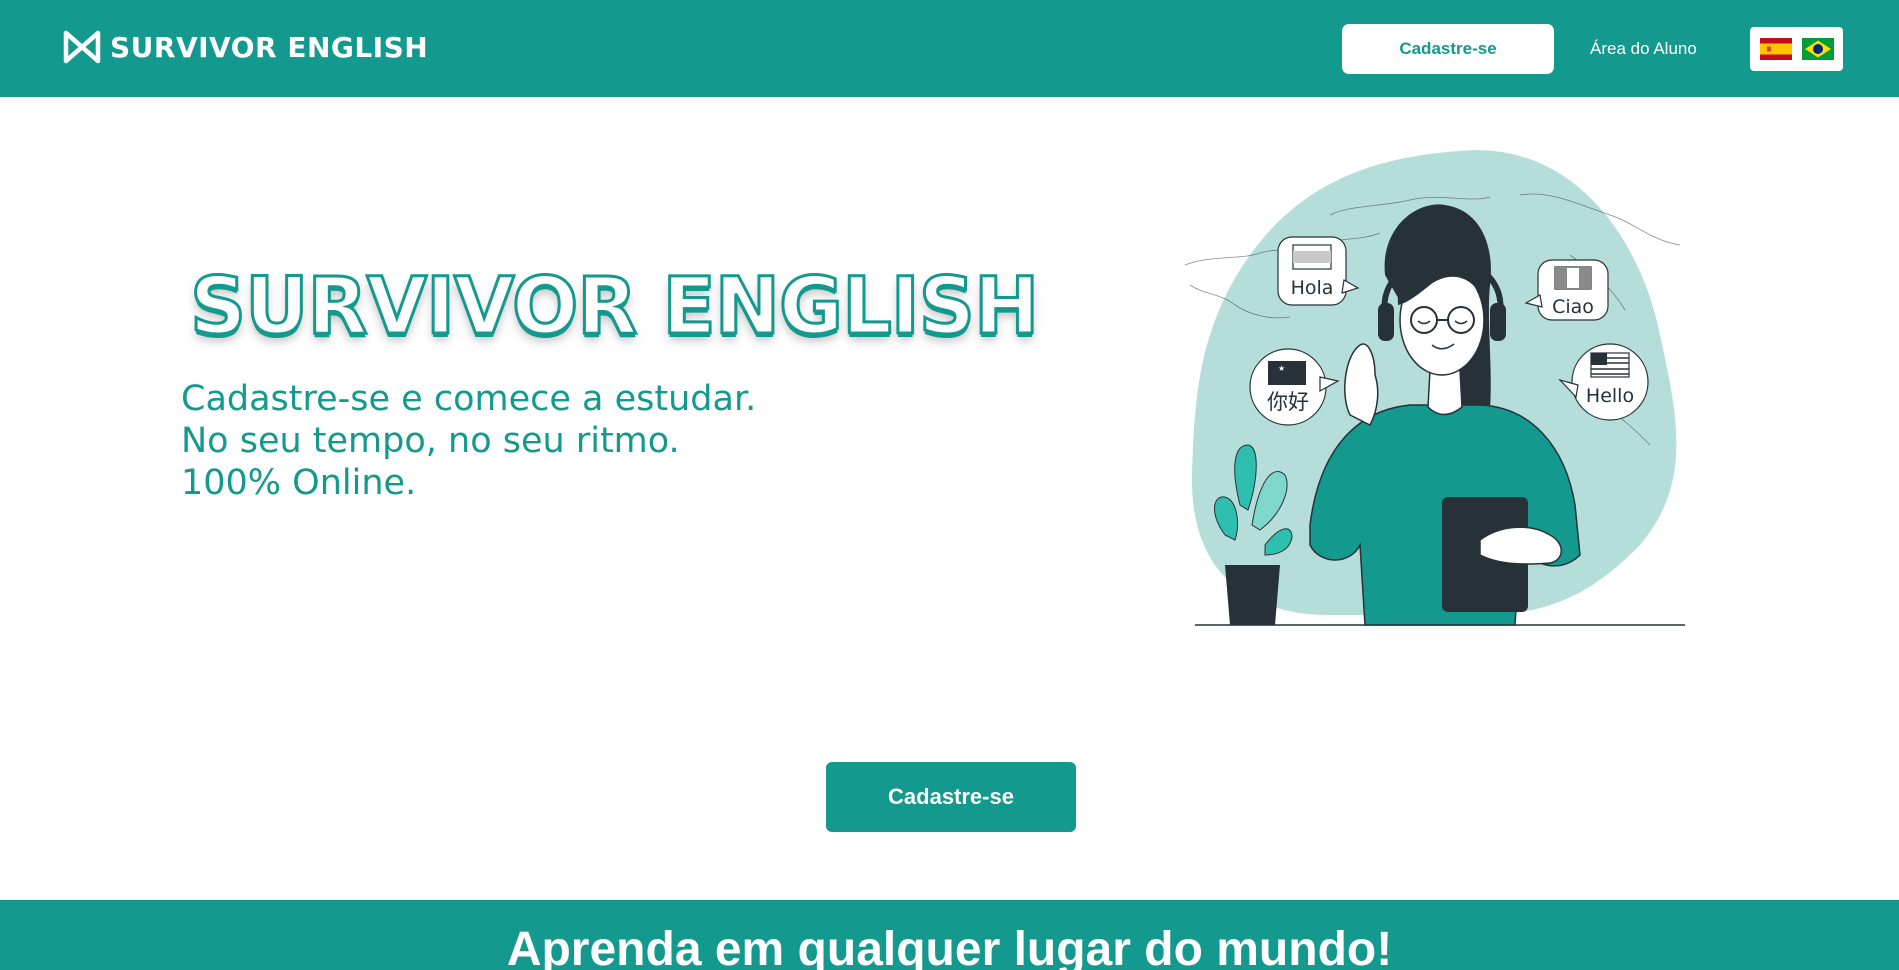  I want to click on bubble-hola-text: Hola, so click(1312, 288).